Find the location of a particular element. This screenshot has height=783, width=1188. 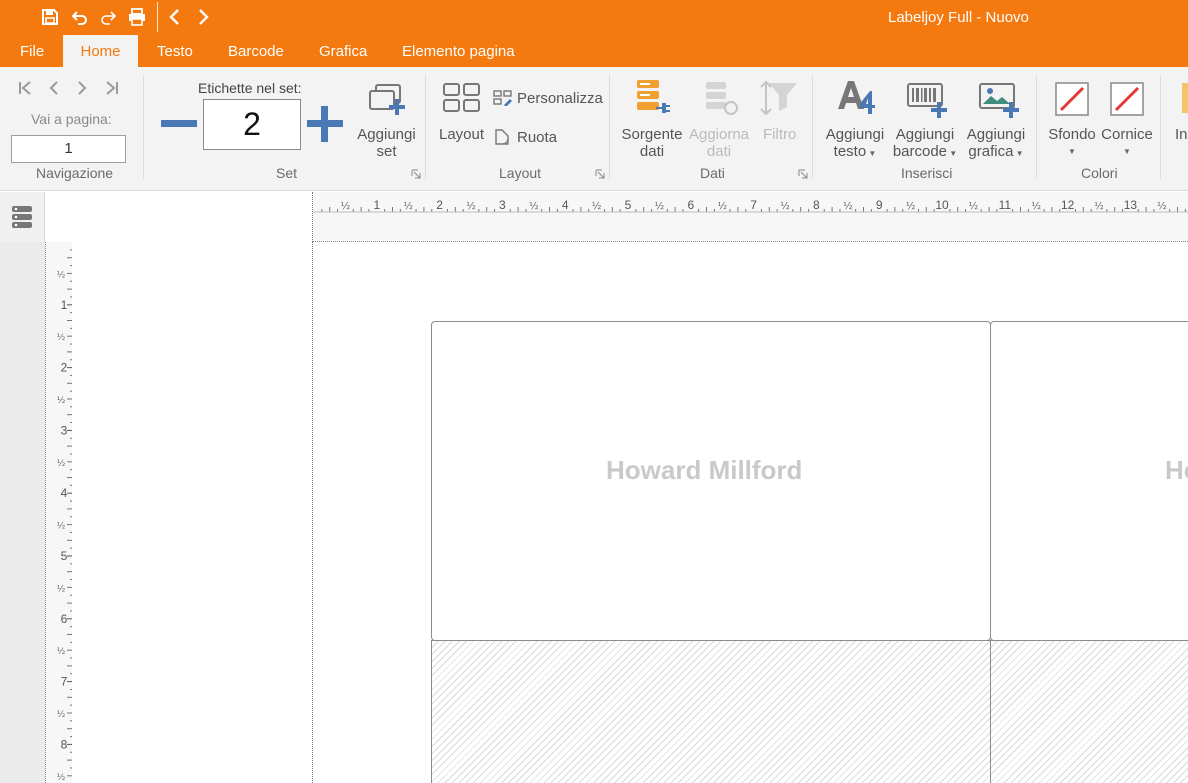

add-barcode-button: Aggiungi barcode ▼ is located at coordinates (925, 144).